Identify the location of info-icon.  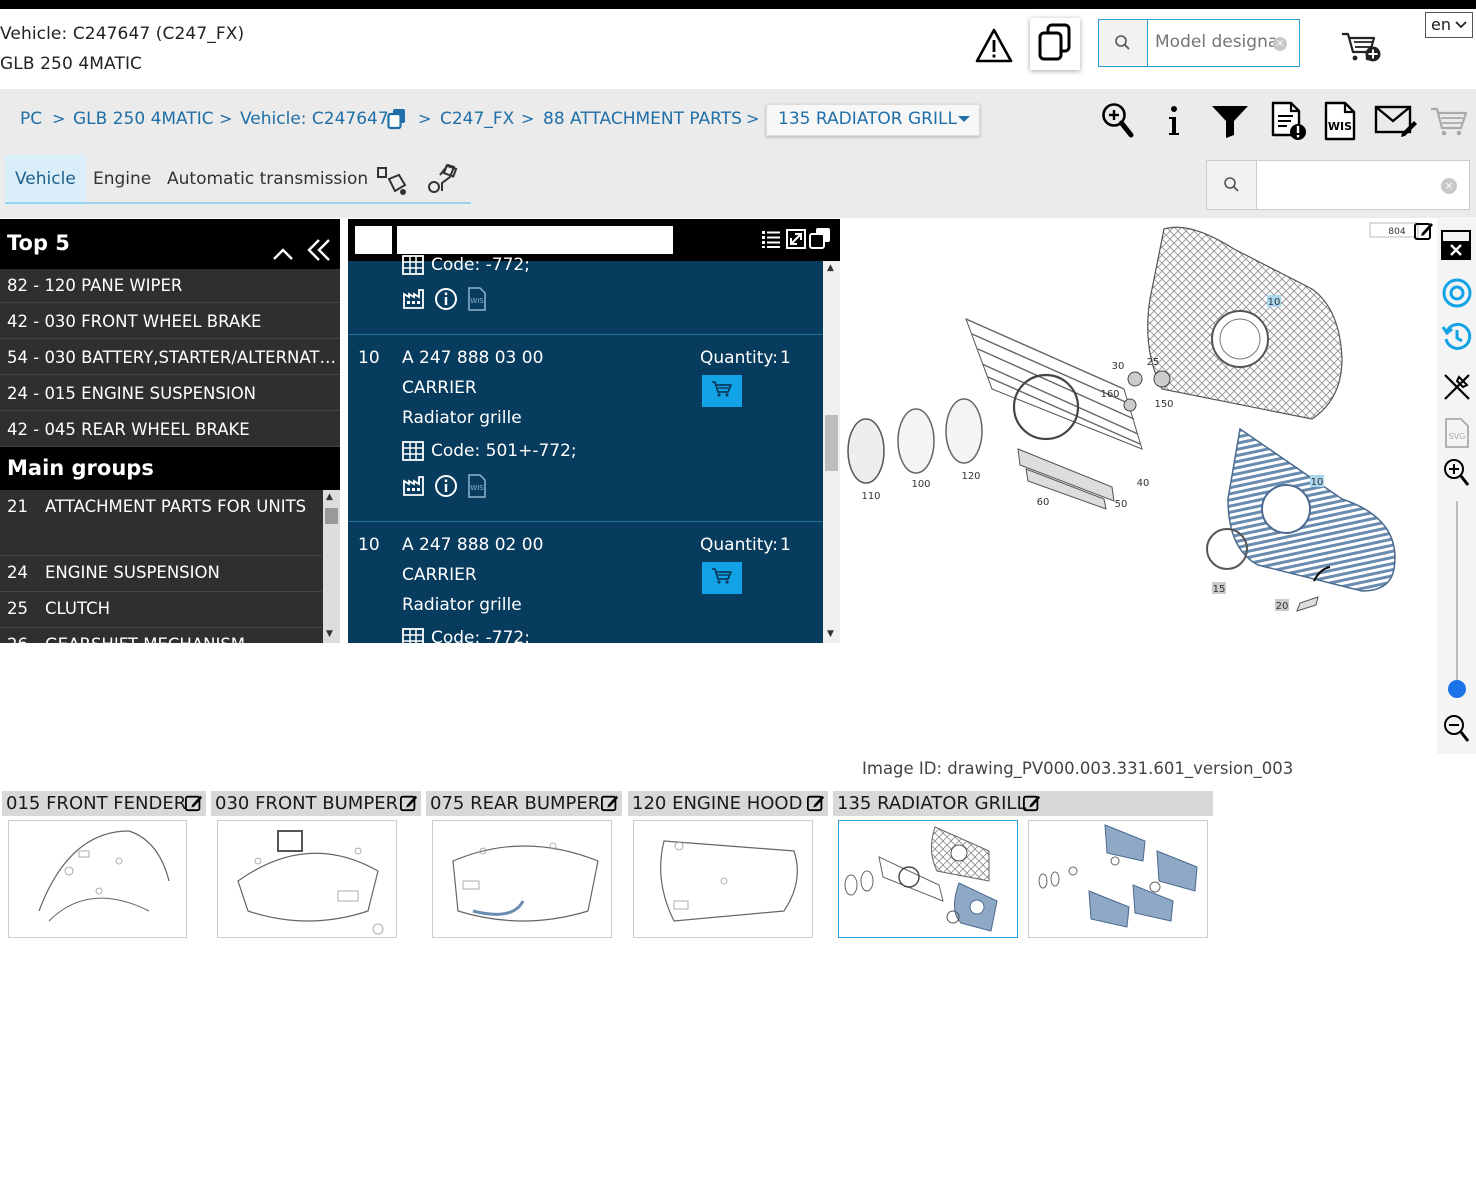
(1174, 121).